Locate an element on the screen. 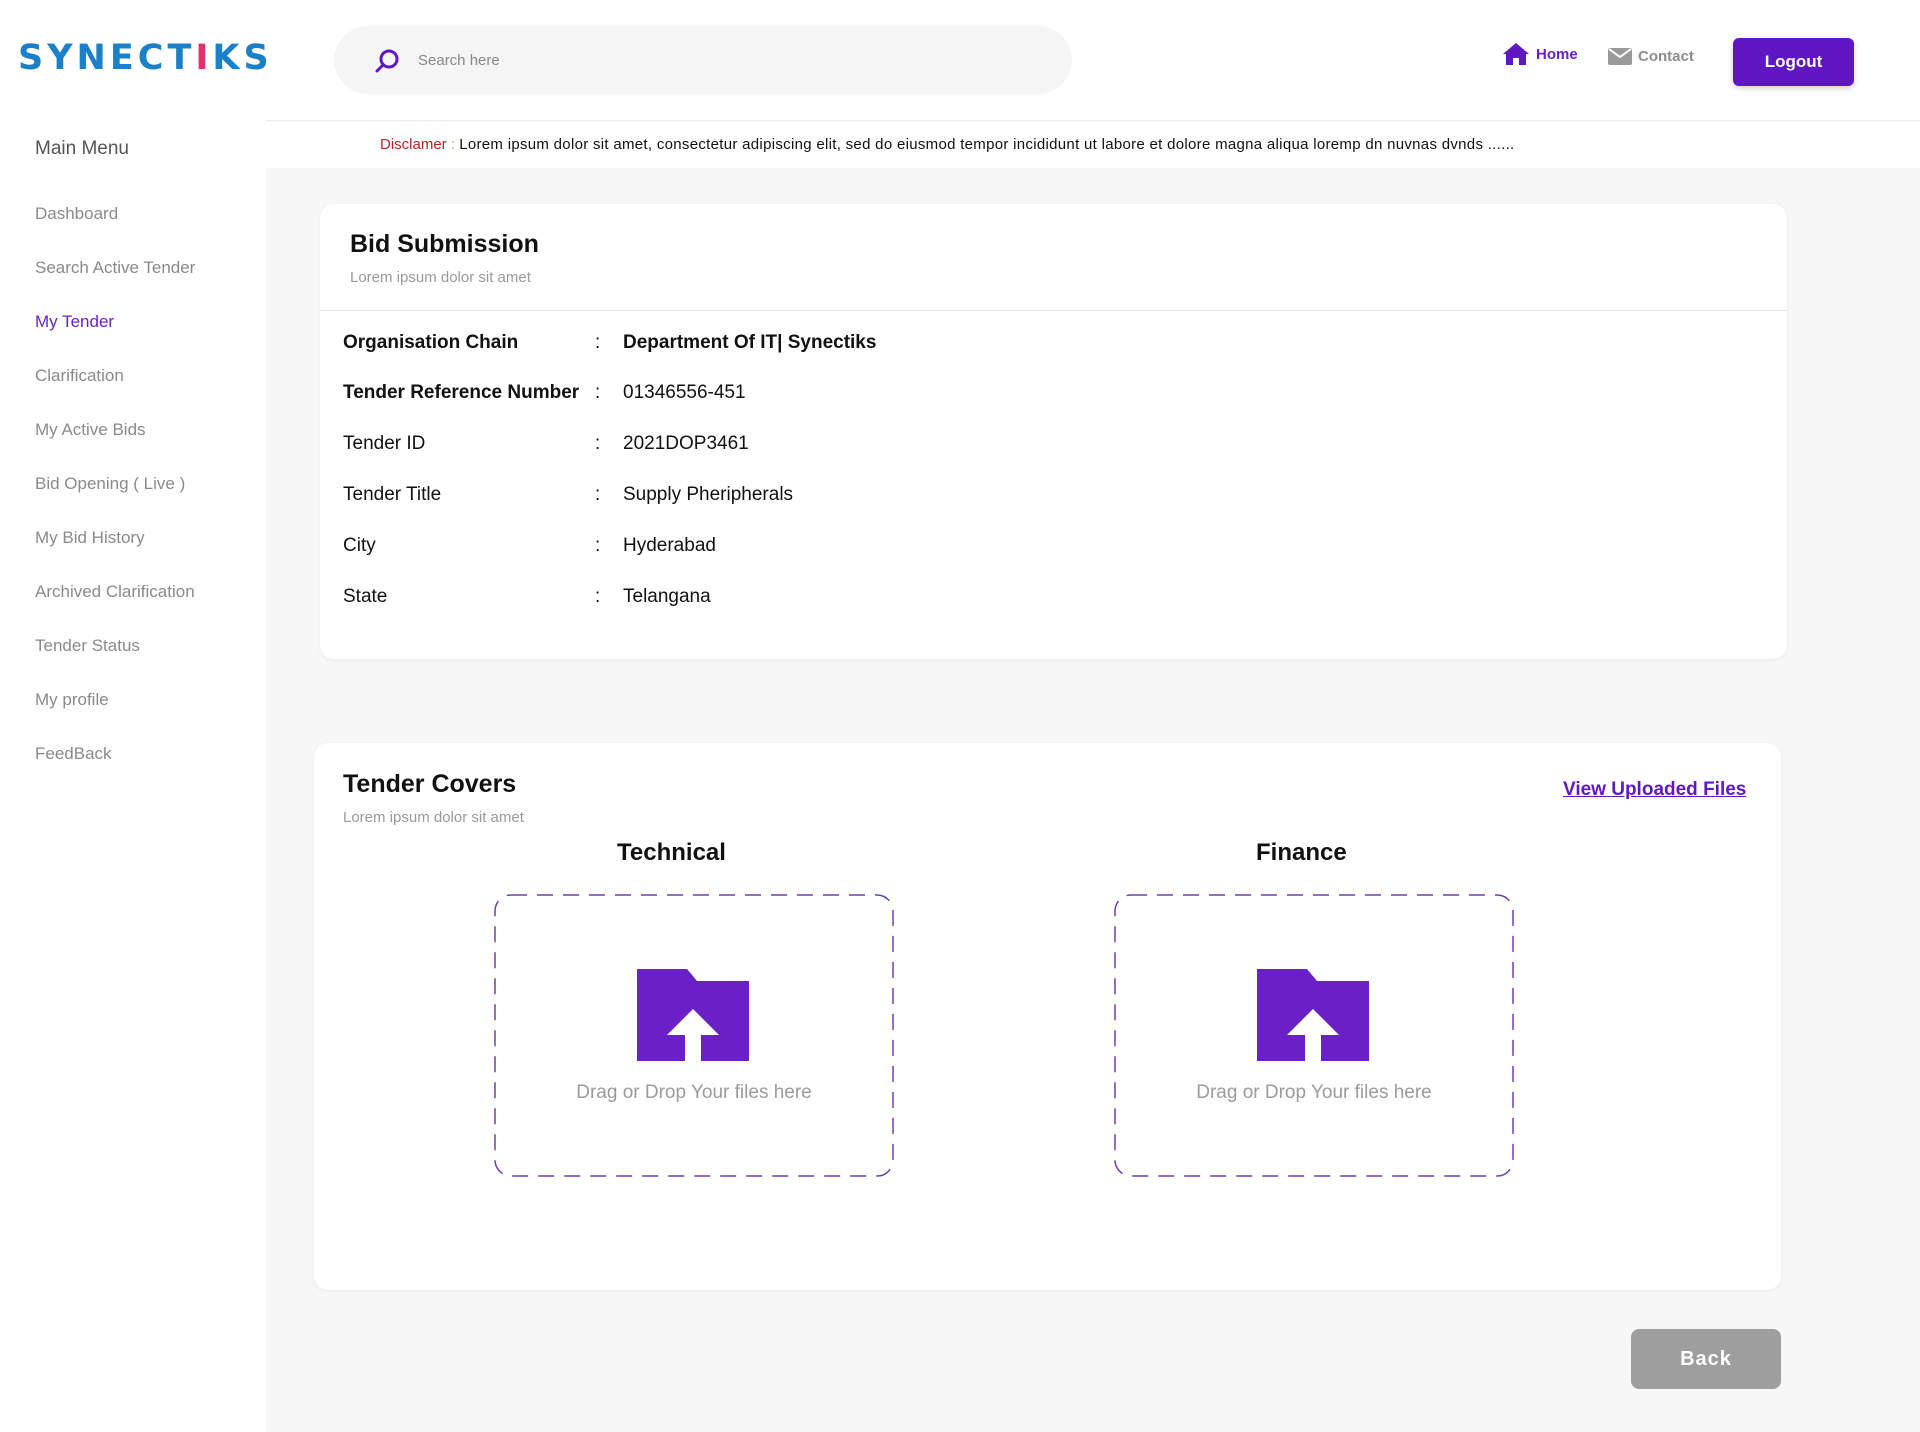 Image resolution: width=1920 pixels, height=1432 pixels. back-button: Back is located at coordinates (1706, 1359).